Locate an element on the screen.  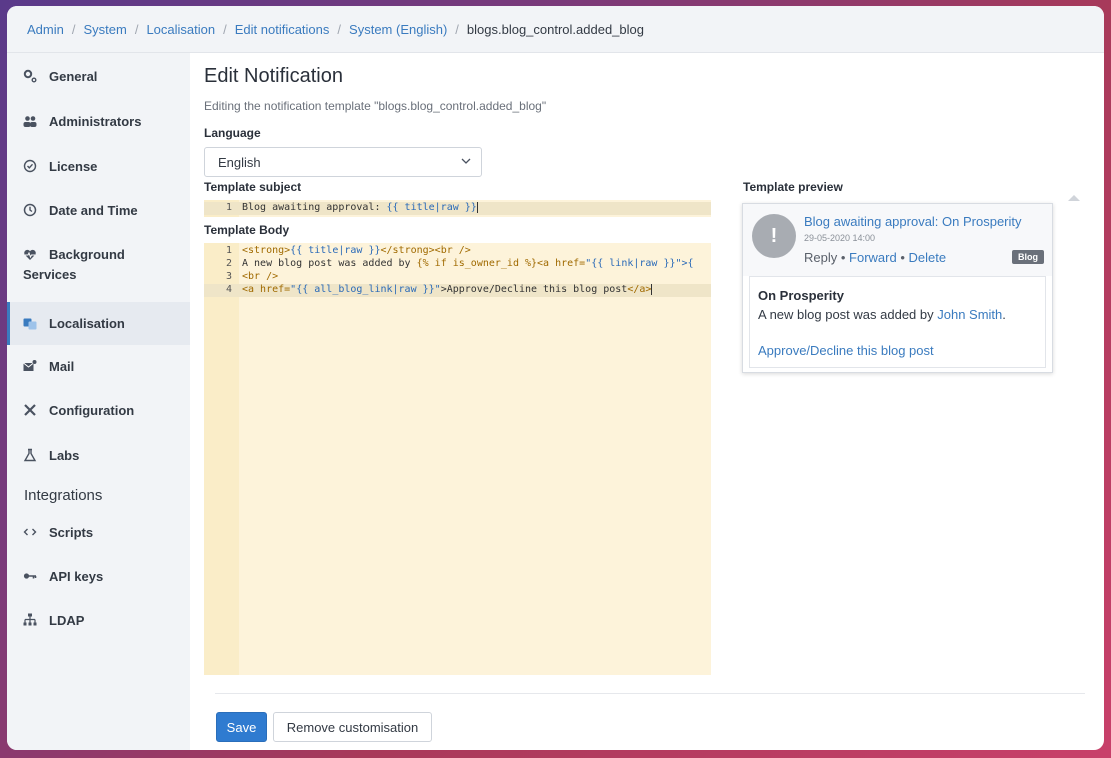
preview-body-text: A new blog post was added by John Smith. is located at coordinates (882, 314).